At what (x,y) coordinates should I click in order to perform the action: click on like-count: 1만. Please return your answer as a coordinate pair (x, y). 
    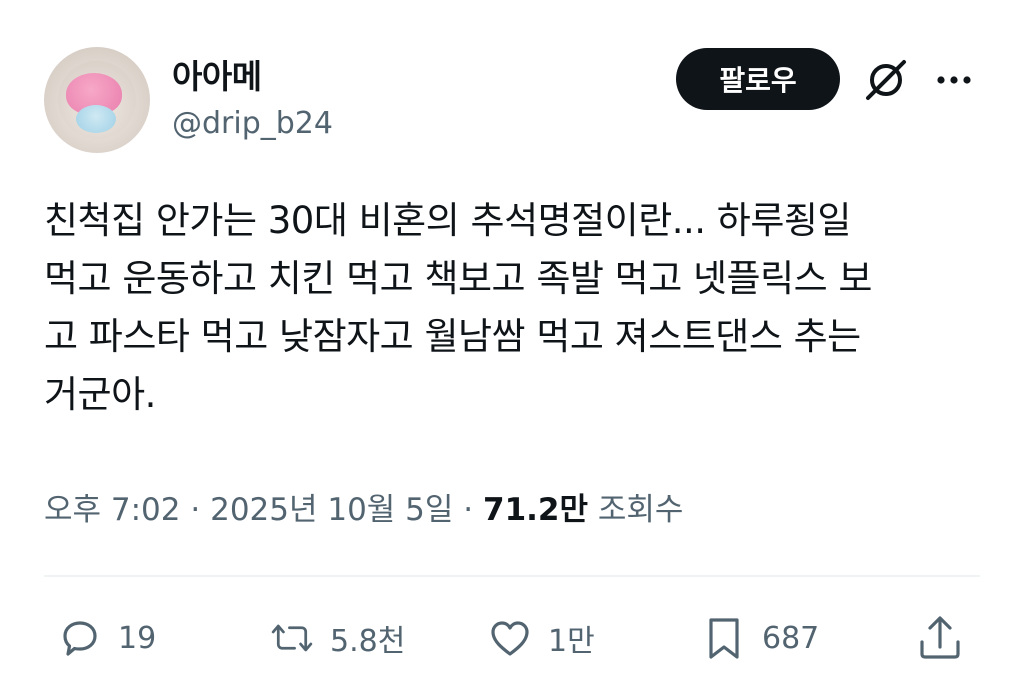
    Looking at the image, I should click on (571, 641).